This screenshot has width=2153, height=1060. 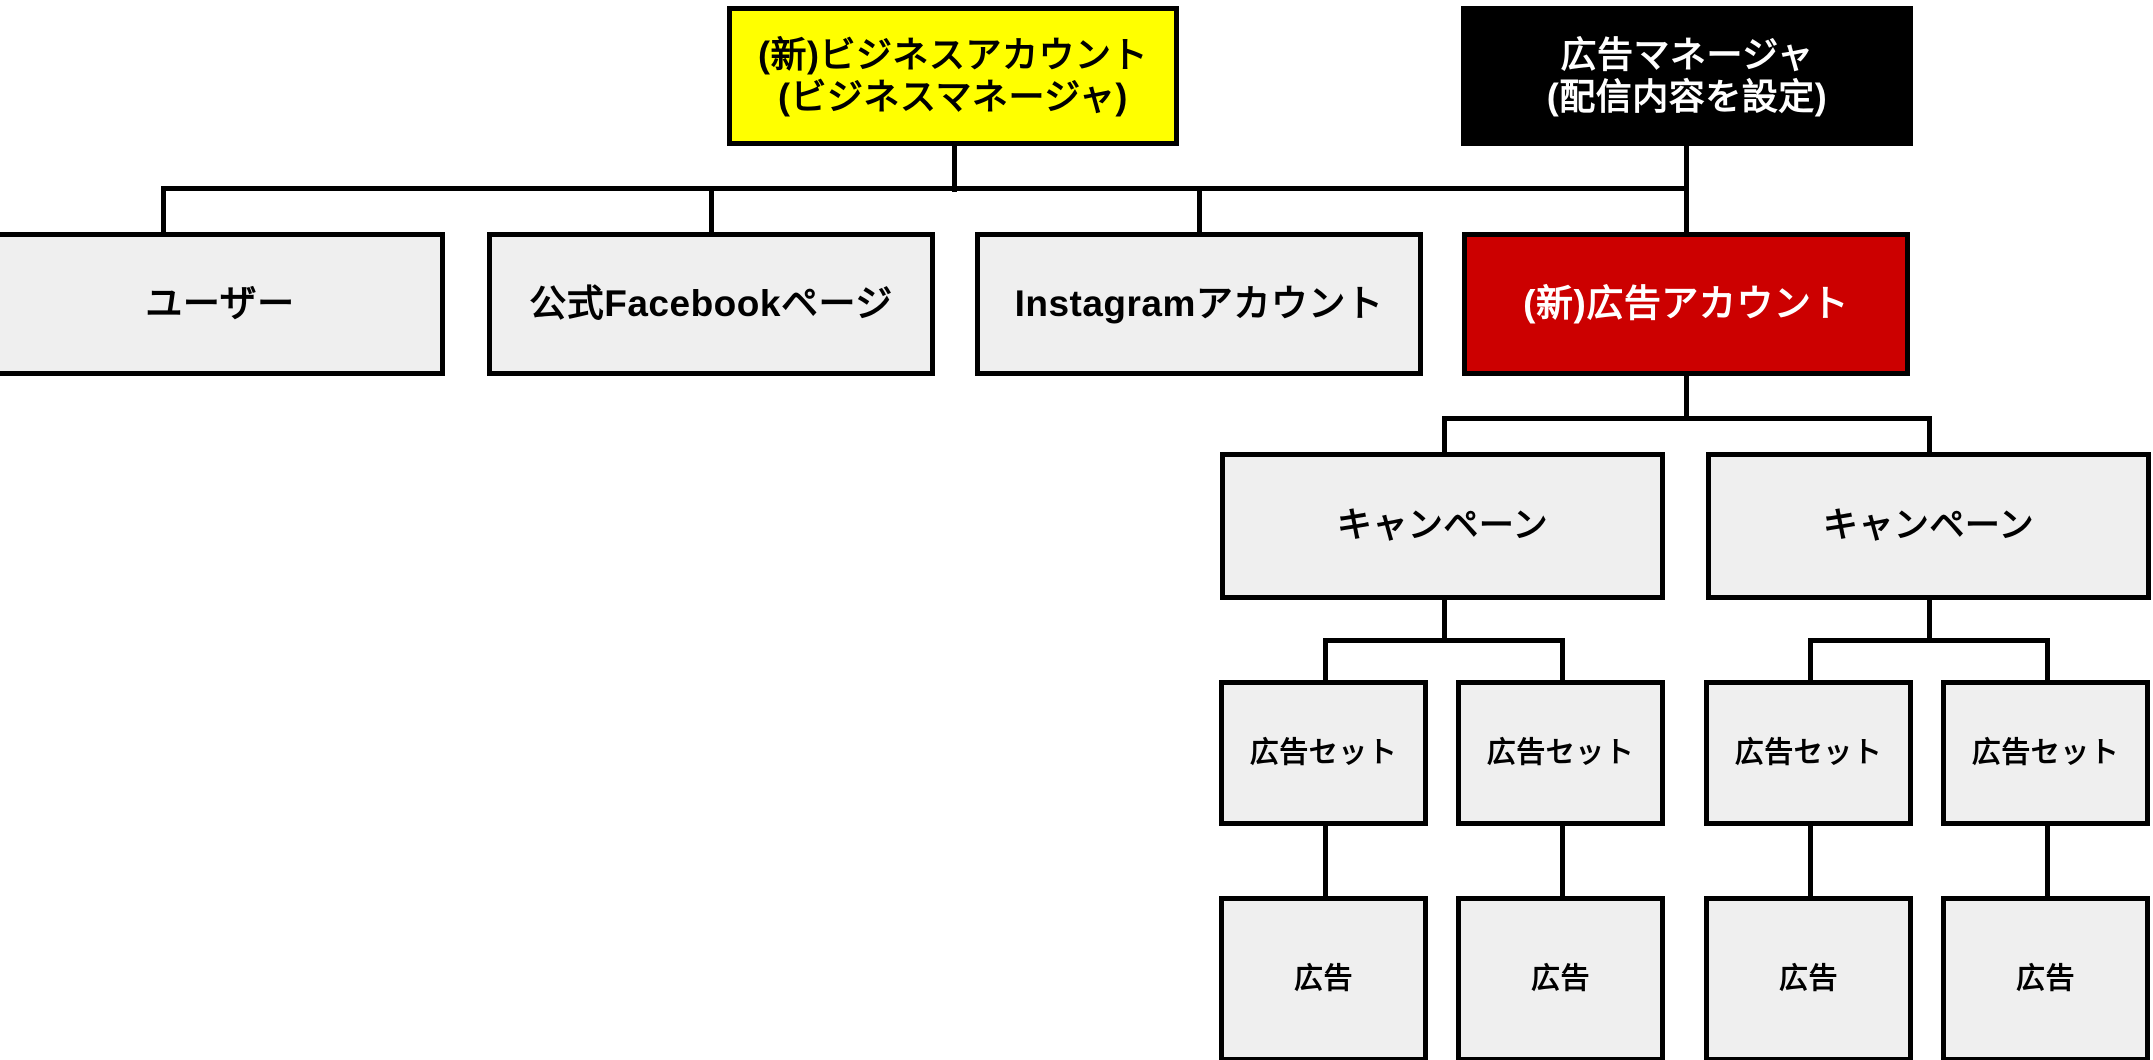 I want to click on node-ads-manager-label: 広告マネージャ (配信内容を設定), so click(x=1687, y=75).